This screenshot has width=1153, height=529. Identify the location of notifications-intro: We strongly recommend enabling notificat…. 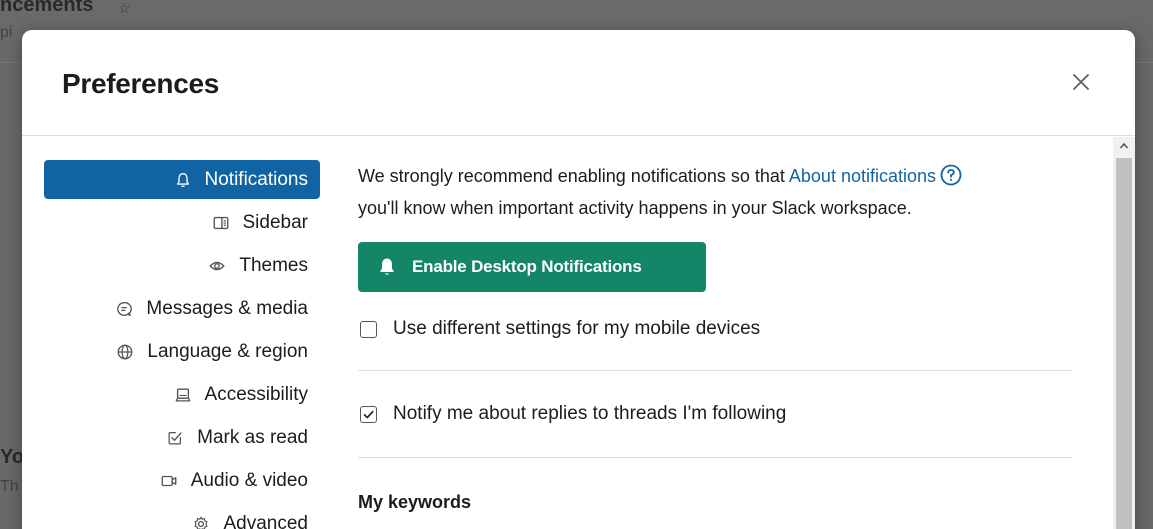
(716, 192).